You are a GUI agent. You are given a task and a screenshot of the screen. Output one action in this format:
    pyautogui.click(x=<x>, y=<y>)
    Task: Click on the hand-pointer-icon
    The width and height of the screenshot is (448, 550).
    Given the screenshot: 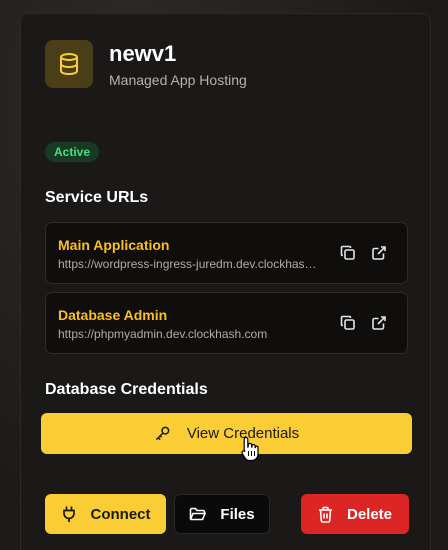 What is the action you would take?
    pyautogui.click(x=250, y=451)
    